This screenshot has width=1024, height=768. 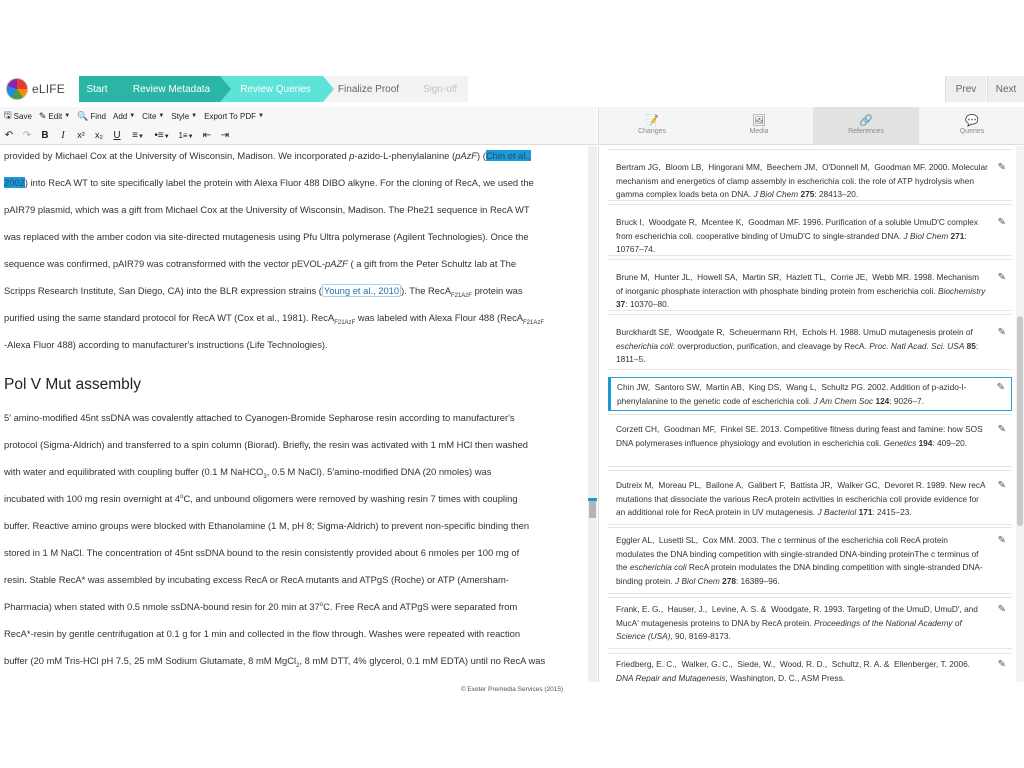 I want to click on add-menu: Add ▼, so click(x=124, y=116).